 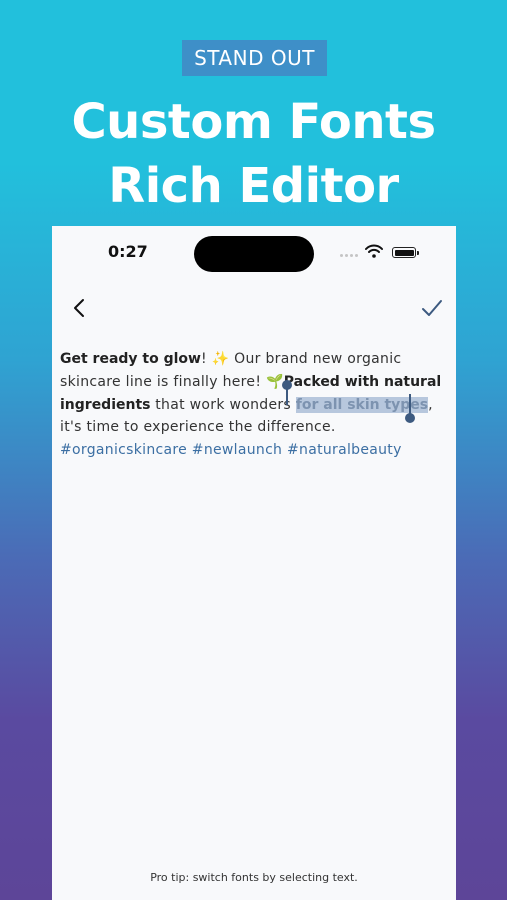 What do you see at coordinates (410, 418) in the screenshot?
I see `selection-end-handle` at bounding box center [410, 418].